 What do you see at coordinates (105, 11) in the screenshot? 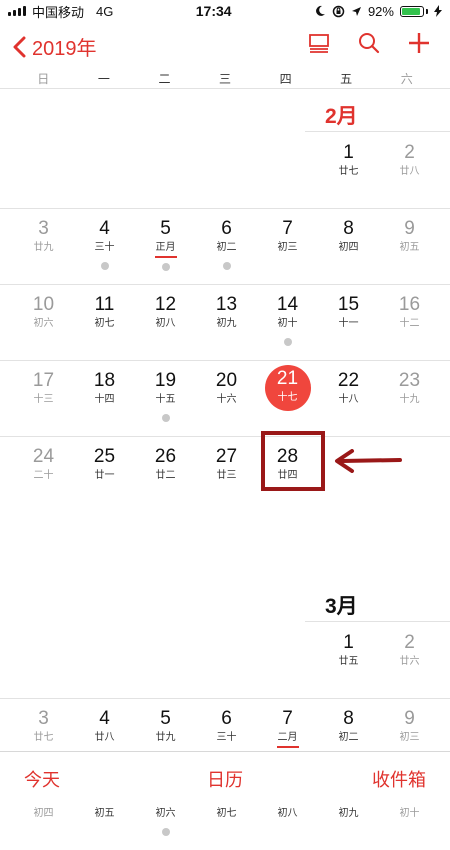
I see `network-label: 4G` at bounding box center [105, 11].